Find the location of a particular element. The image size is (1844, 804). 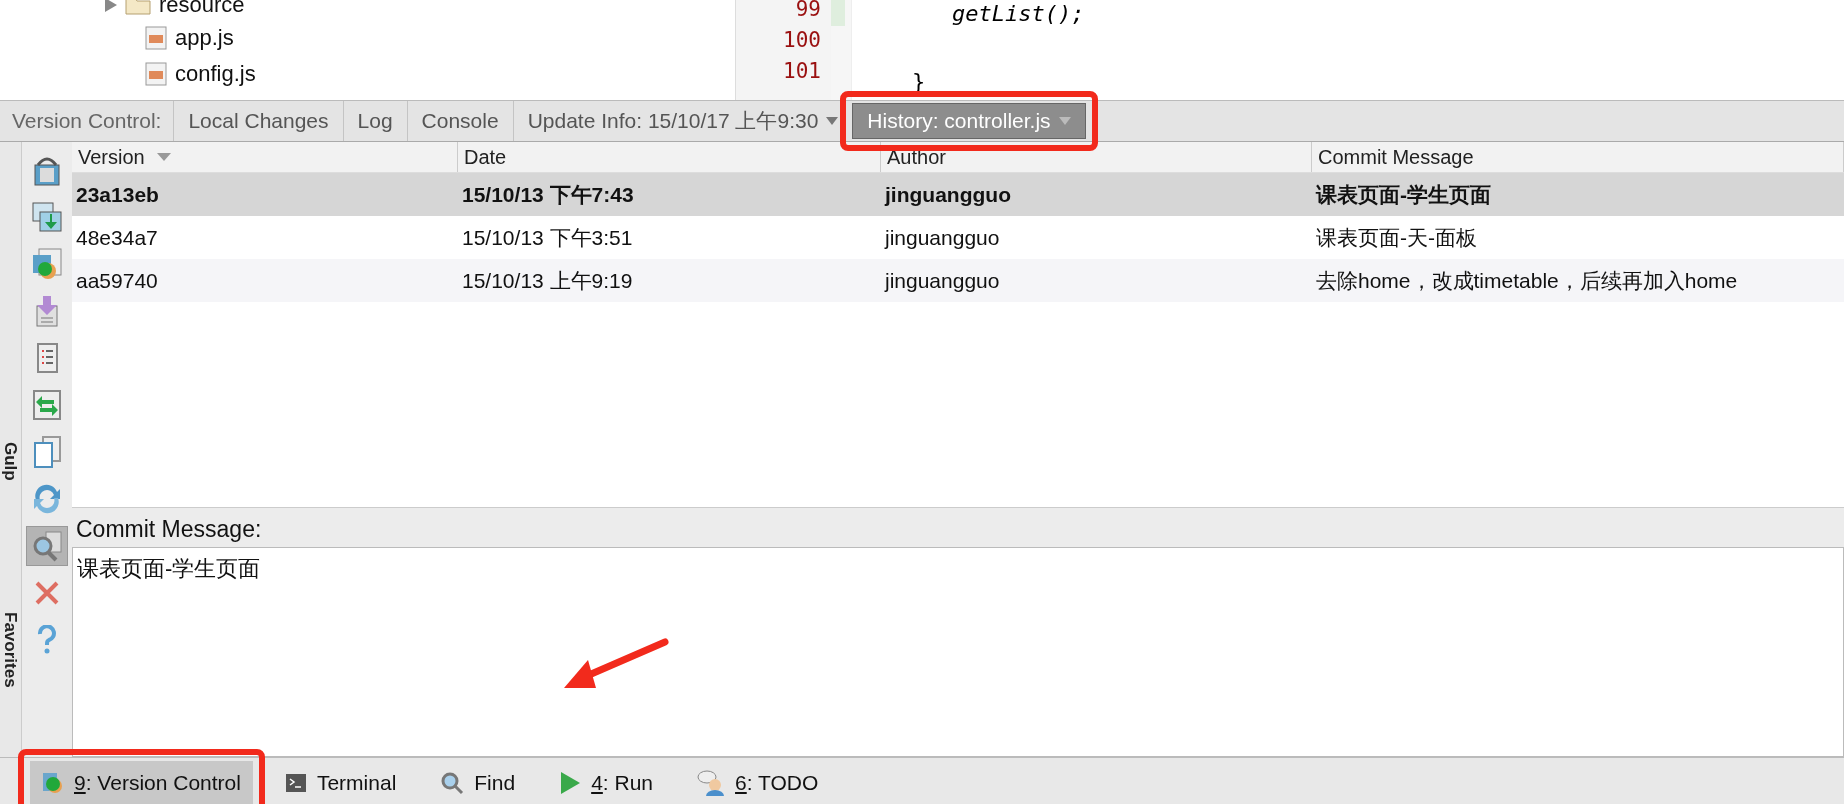

table-cell-text: 课表页面-天-面板 is located at coordinates (1396, 237).